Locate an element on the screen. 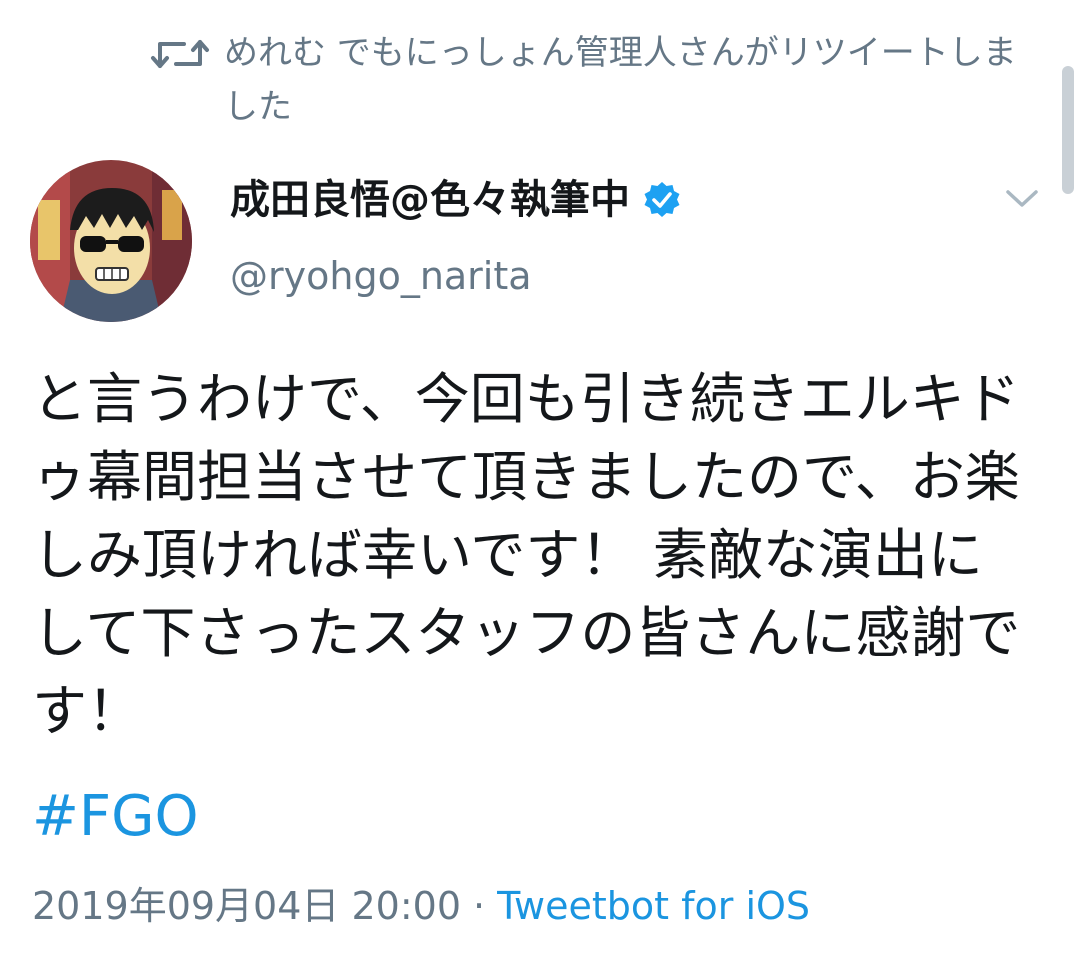 This screenshot has height=960, width=1074. retweet-context: めれむ でもにっしょん管理人さんがリツイートしました is located at coordinates (590, 80).